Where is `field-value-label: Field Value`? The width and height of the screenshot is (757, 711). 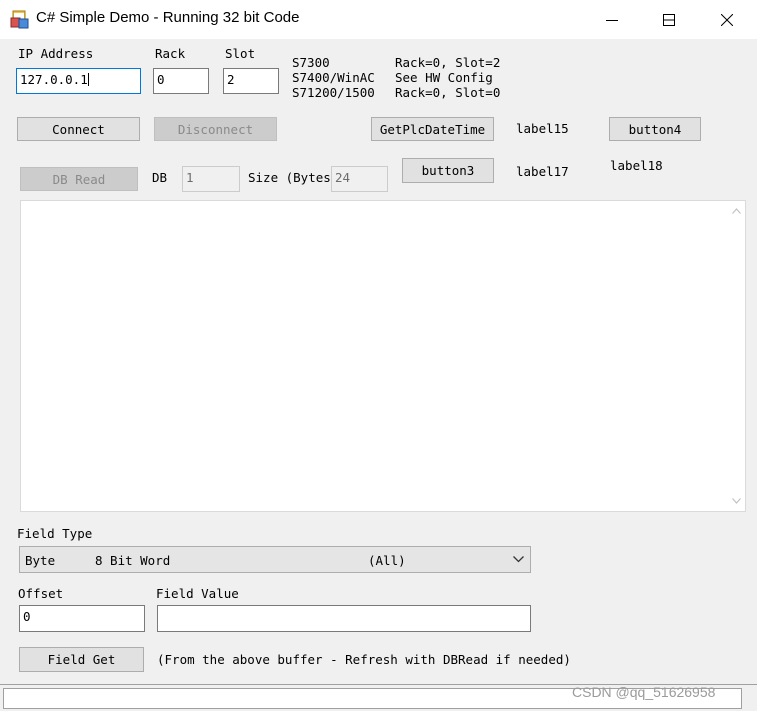
field-value-label: Field Value is located at coordinates (197, 593).